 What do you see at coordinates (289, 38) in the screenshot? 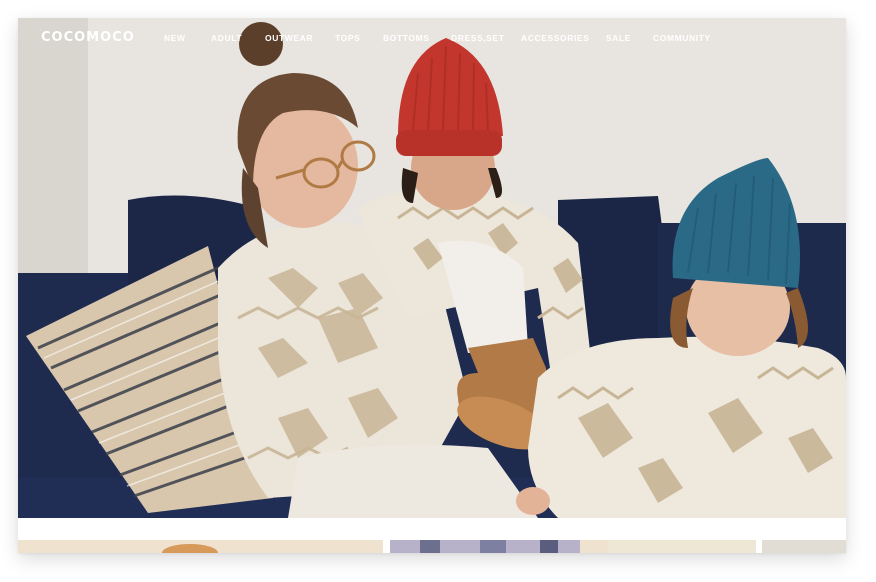
I see `nav-item-outwear: OUTWEAR` at bounding box center [289, 38].